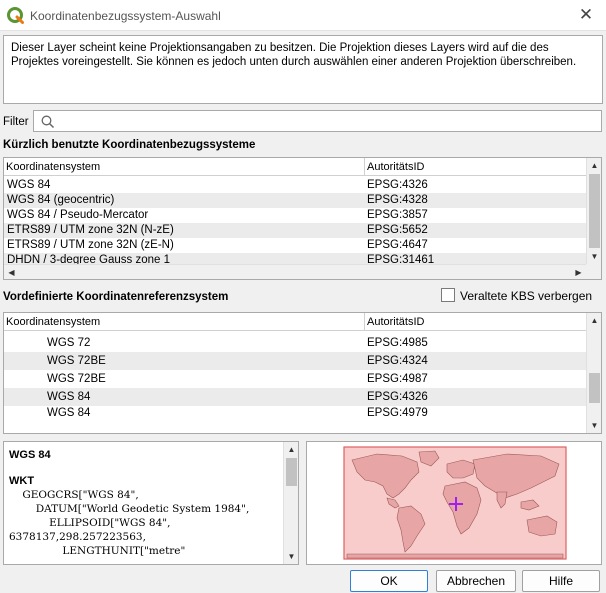 This screenshot has width=606, height=593. Describe the element at coordinates (526, 296) in the screenshot. I see `hide-deprecated-label: Veraltete KBS verbergen` at that location.